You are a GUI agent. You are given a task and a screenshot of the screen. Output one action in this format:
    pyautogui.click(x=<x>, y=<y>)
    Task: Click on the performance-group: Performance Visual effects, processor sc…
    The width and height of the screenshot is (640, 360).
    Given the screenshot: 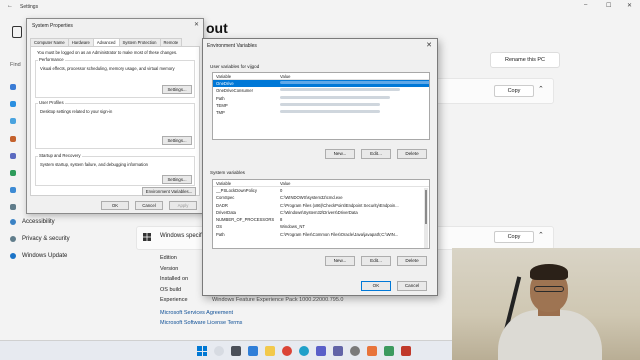 What is the action you would take?
    pyautogui.click(x=115, y=77)
    